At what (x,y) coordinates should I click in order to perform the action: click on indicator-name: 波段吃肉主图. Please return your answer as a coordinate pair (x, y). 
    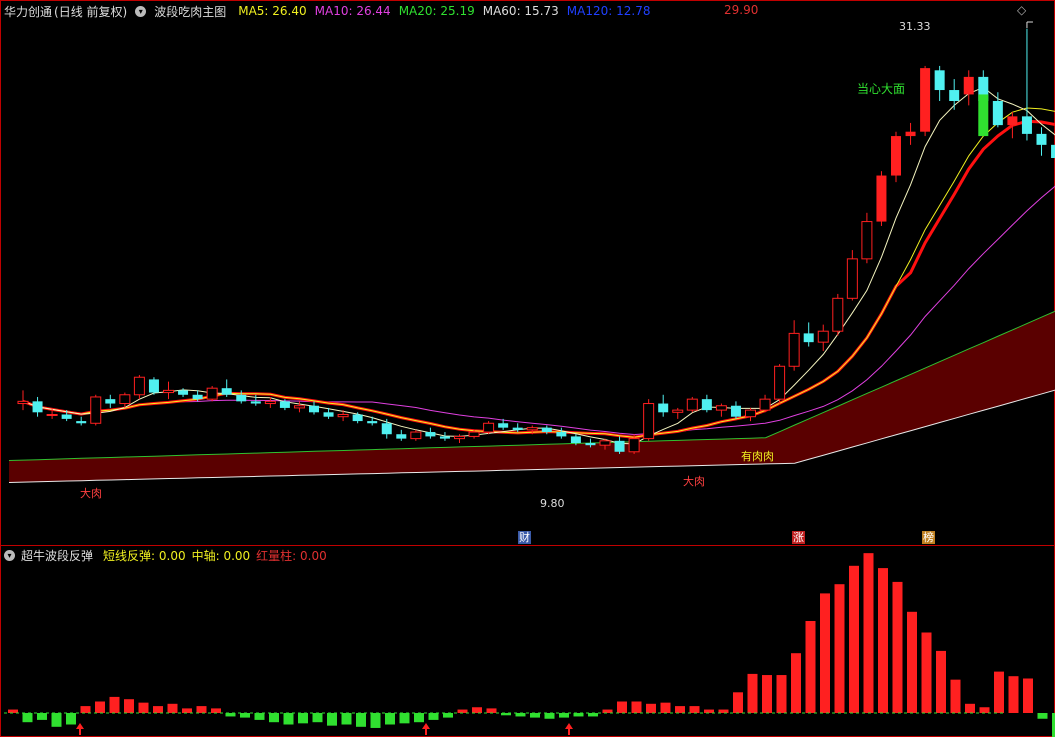
    Looking at the image, I should click on (190, 11).